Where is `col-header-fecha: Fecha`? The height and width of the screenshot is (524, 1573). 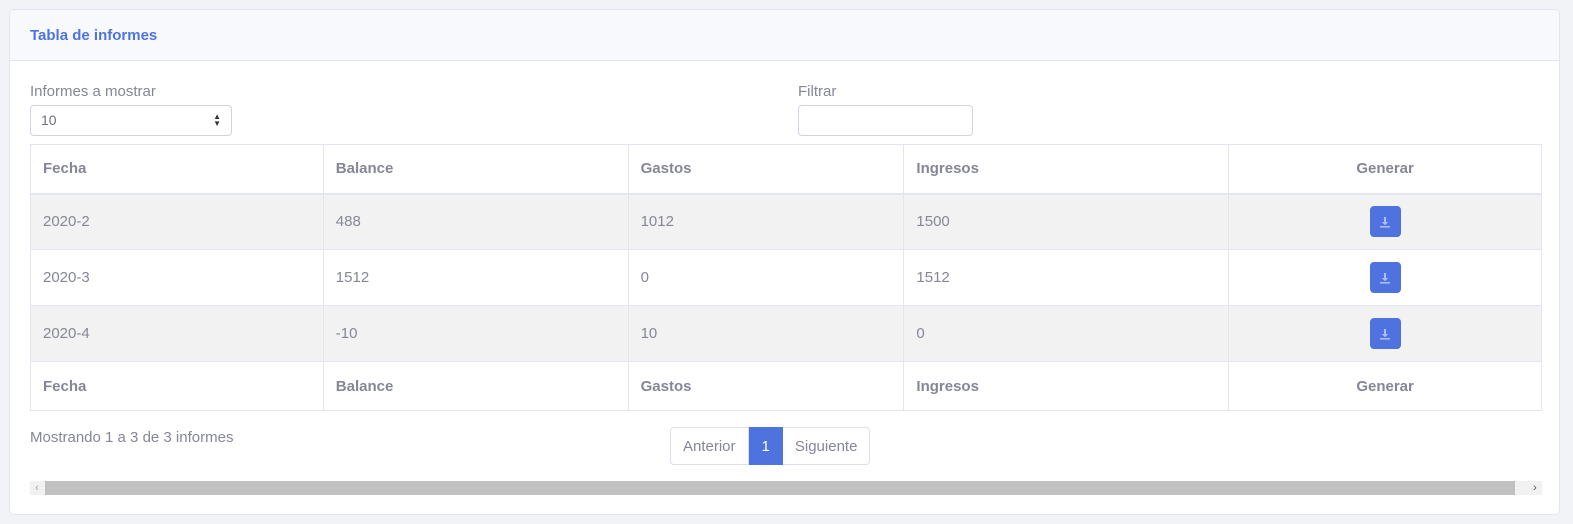 col-header-fecha: Fecha is located at coordinates (177, 169).